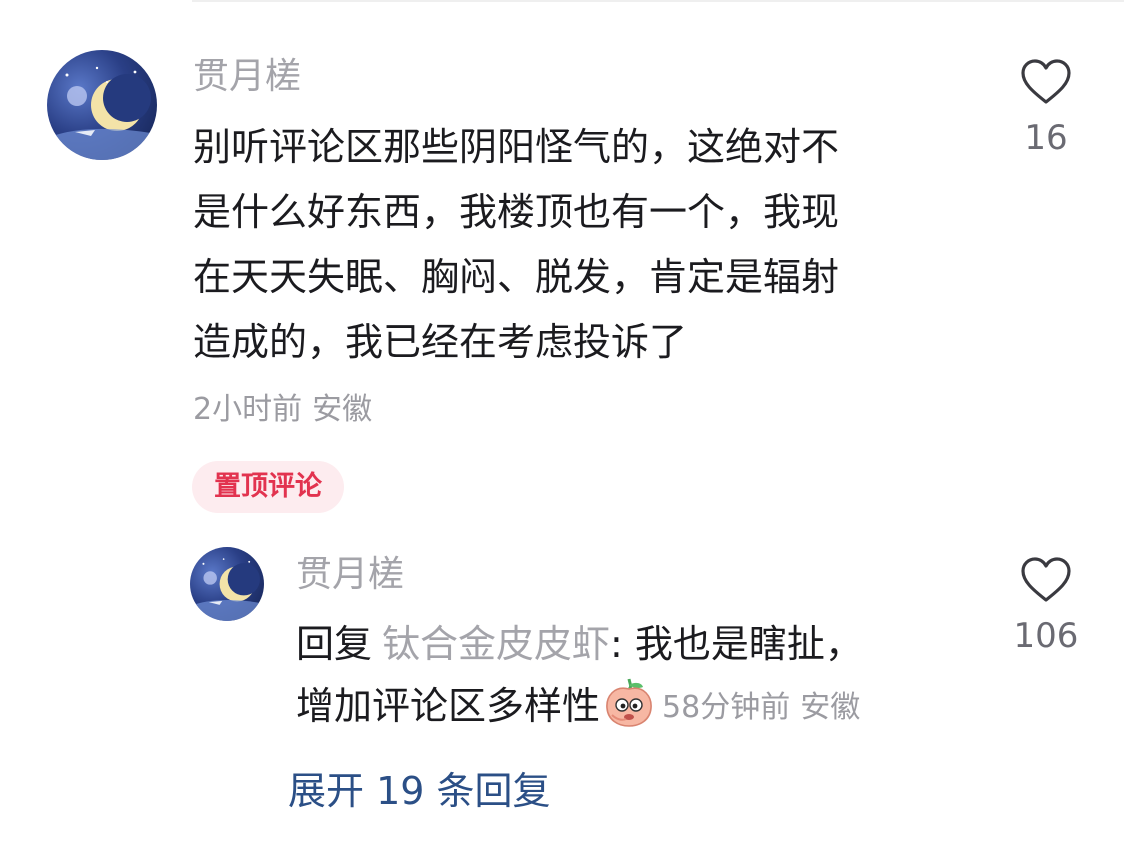 This screenshot has height=851, width=1124. What do you see at coordinates (334, 644) in the screenshot?
I see `reply-prefix: 回复` at bounding box center [334, 644].